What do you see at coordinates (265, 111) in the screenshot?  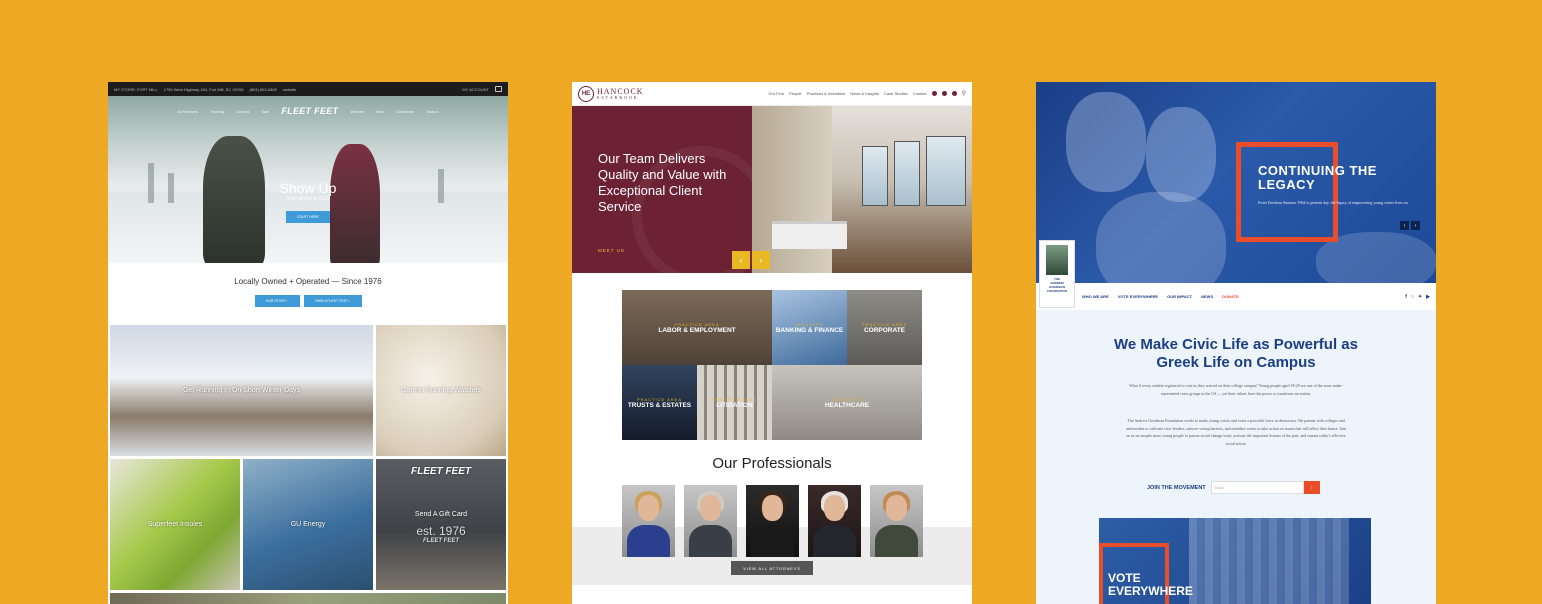 I see `ff-nav-sale: Sale` at bounding box center [265, 111].